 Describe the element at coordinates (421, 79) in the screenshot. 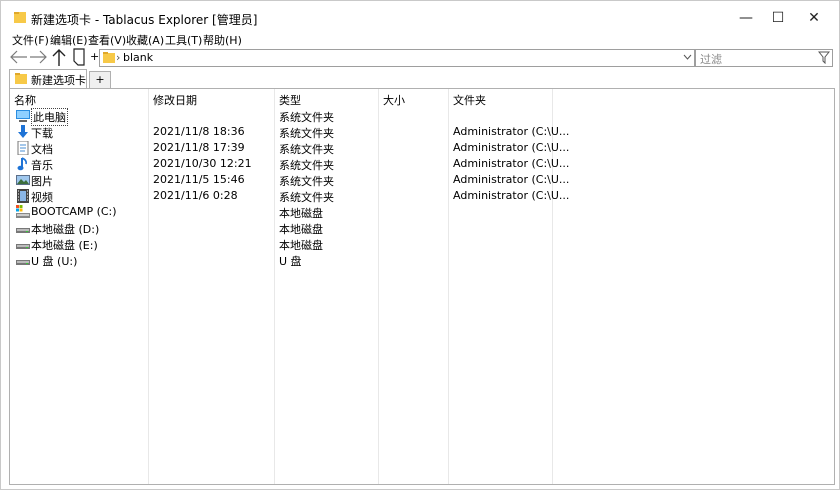

I see `tab-bar: 新建选项卡 +` at that location.